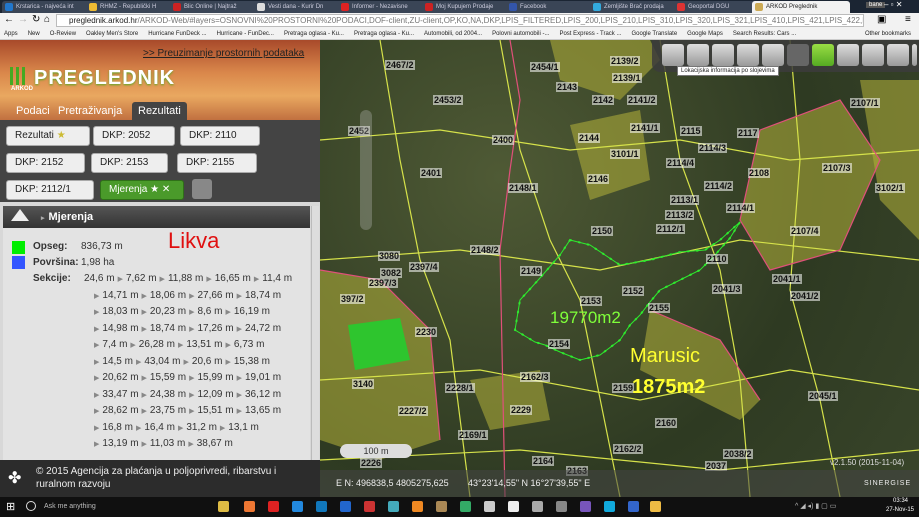  Describe the element at coordinates (321, 506) in the screenshot. I see `outlook-icon` at that location.